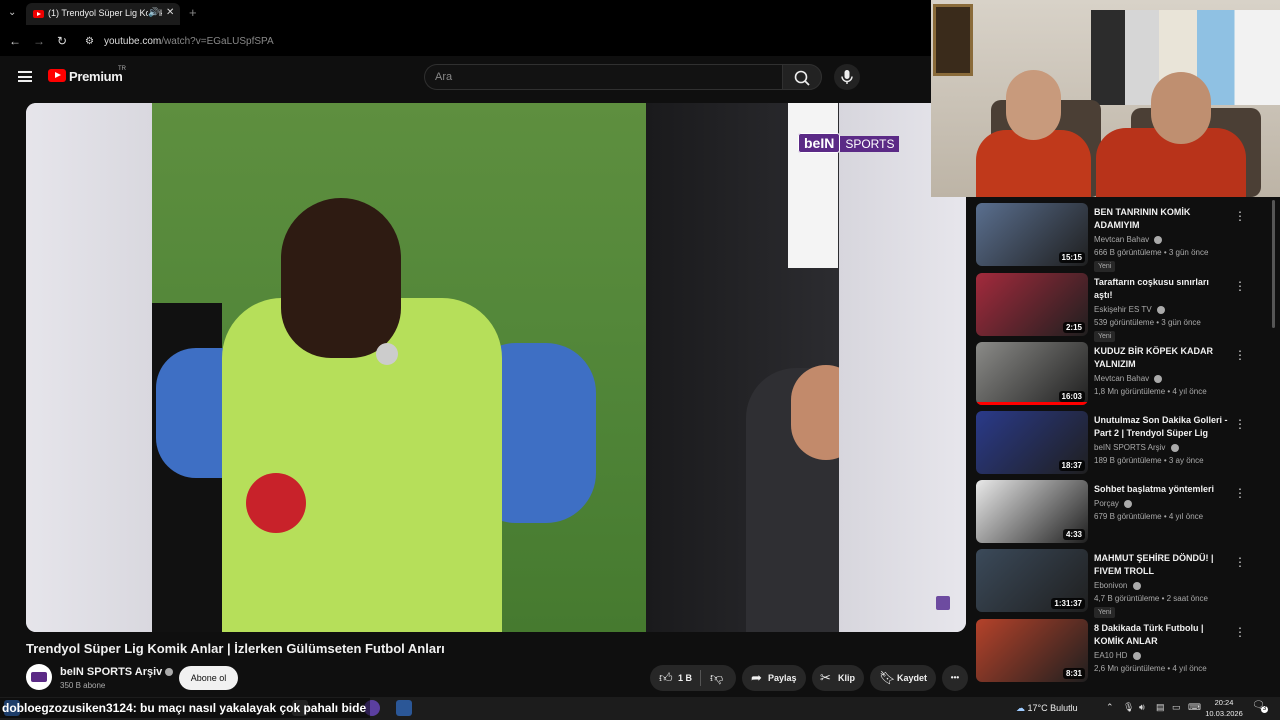 This screenshot has width=1280, height=720. What do you see at coordinates (666, 678) in the screenshot?
I see `like-icon: 👍︎` at bounding box center [666, 678].